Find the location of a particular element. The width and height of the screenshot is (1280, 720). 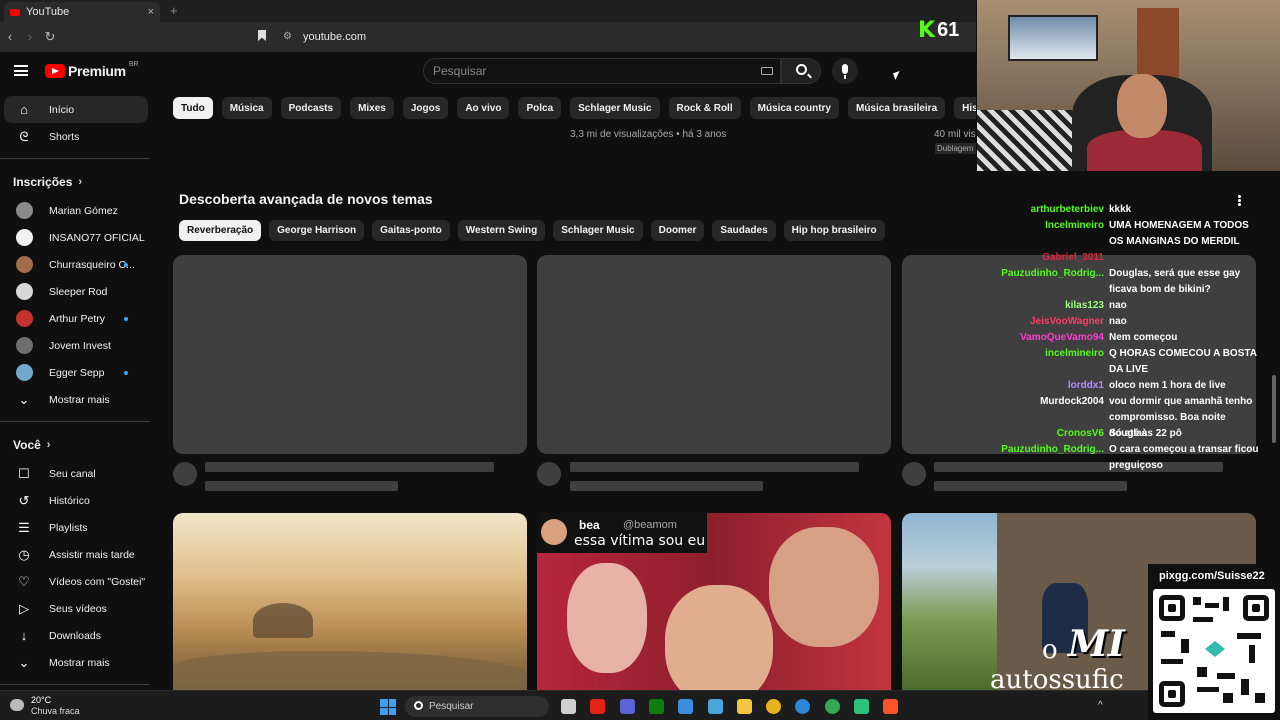

weather-temp: 20°C is located at coordinates (41, 700).